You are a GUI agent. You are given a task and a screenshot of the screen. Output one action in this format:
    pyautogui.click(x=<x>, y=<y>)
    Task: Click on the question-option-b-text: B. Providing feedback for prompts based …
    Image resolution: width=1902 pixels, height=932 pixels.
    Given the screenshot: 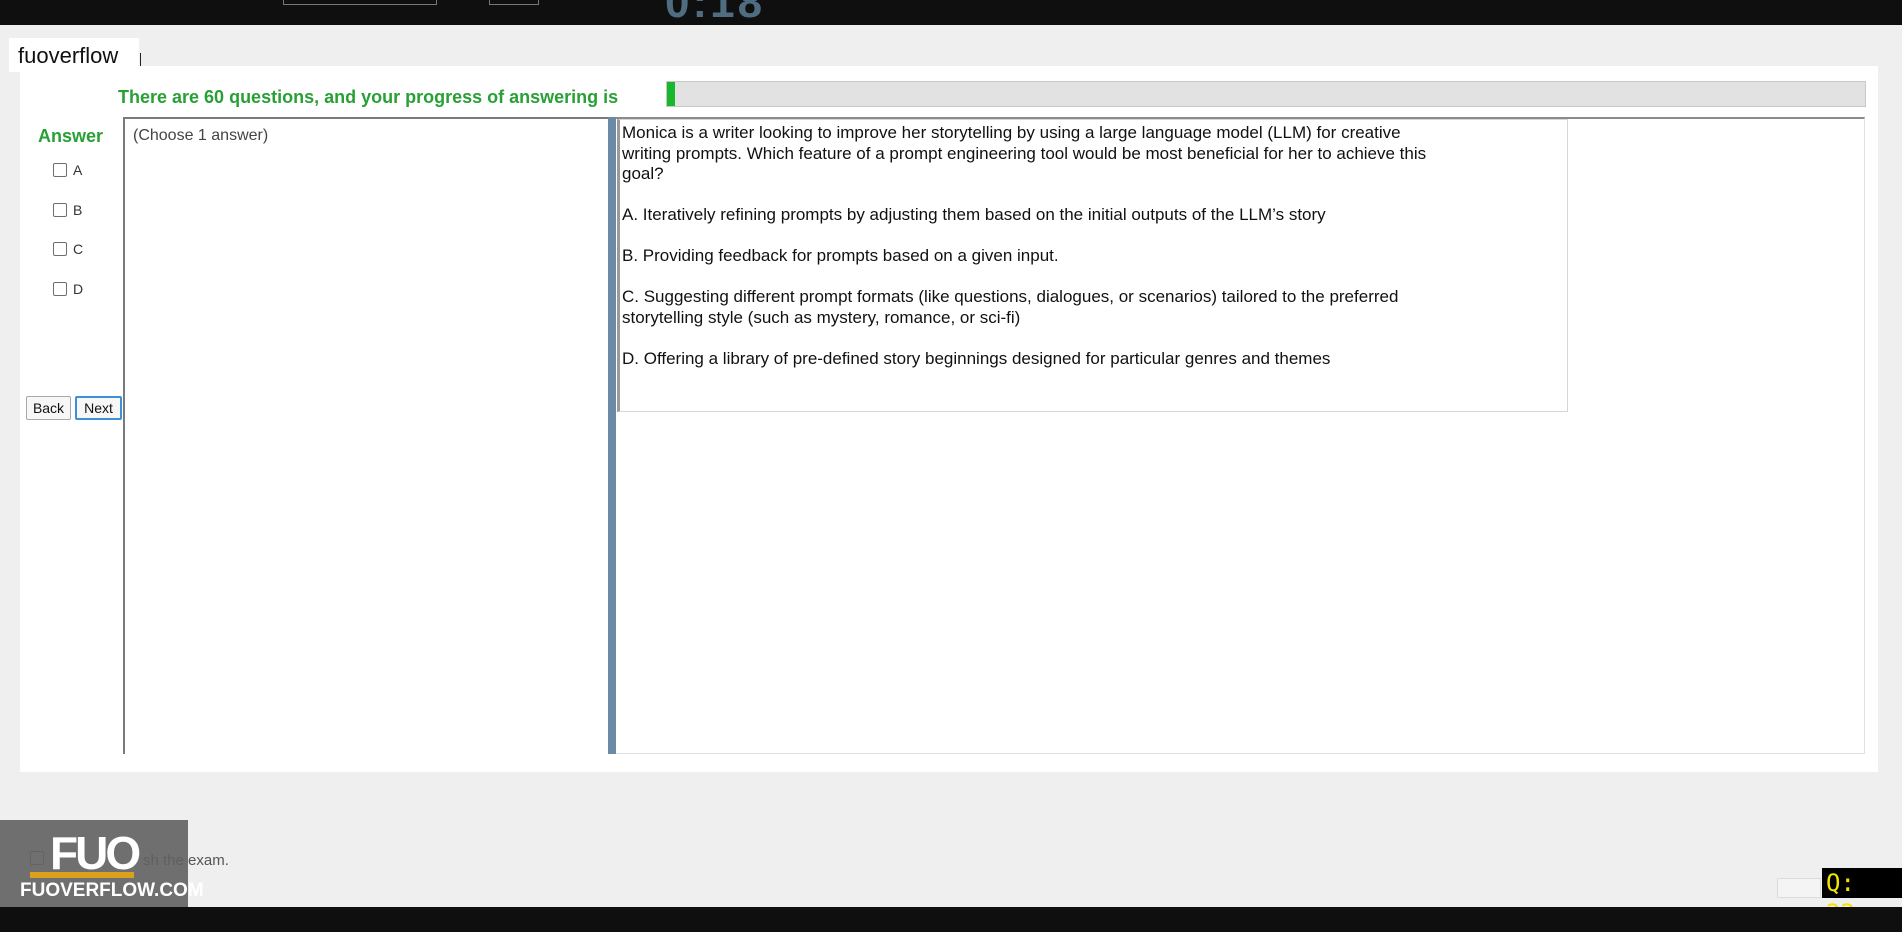 What is the action you would take?
    pyautogui.click(x=840, y=255)
    